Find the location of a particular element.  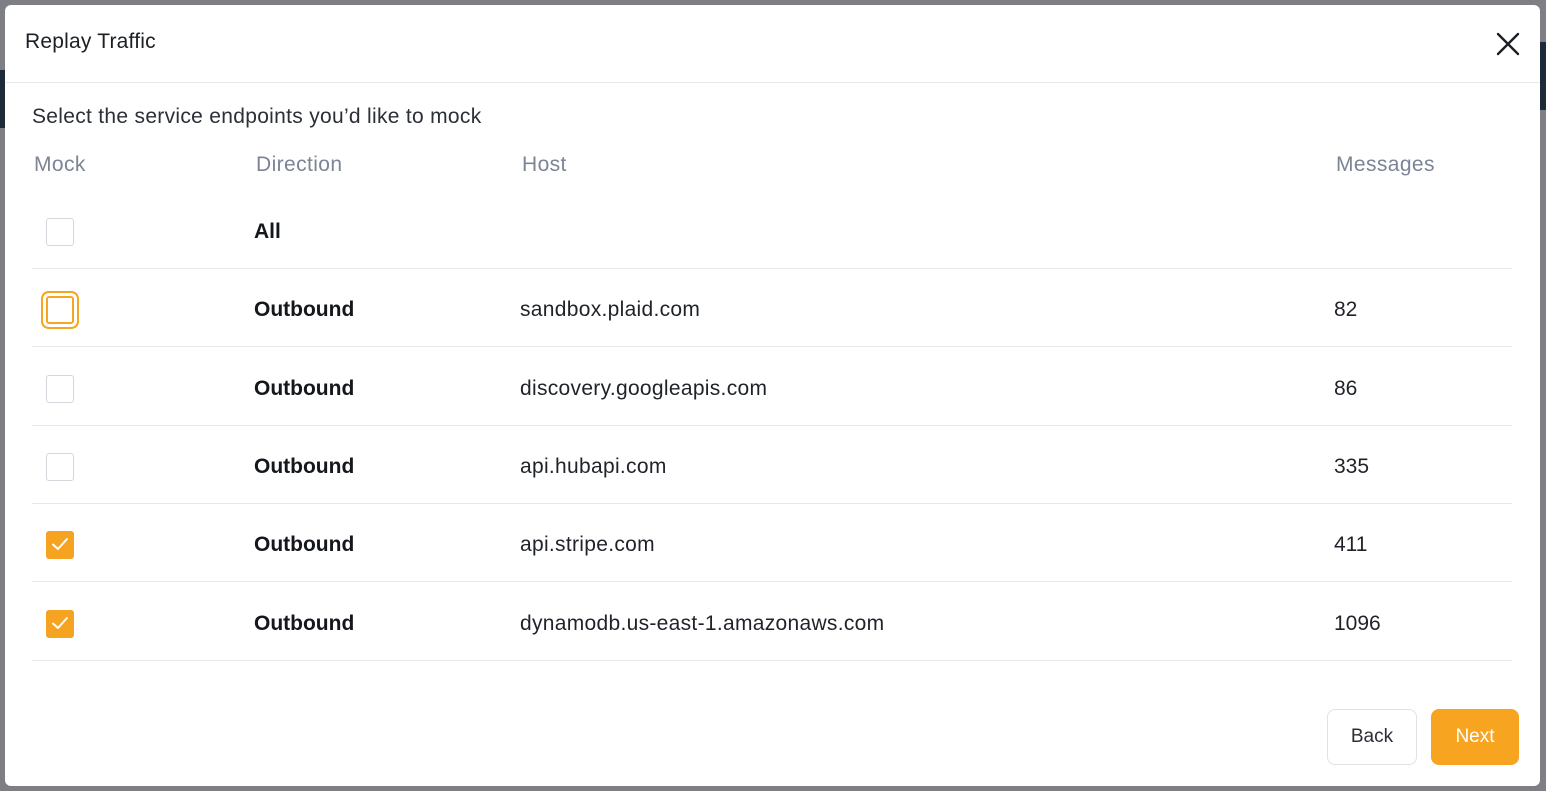

messages-cell: 335 is located at coordinates (1352, 466).